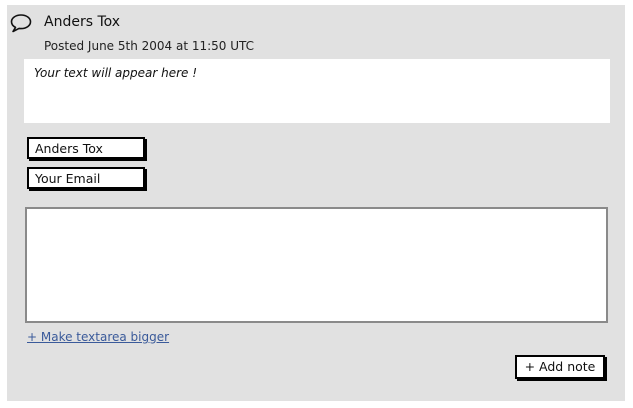 This screenshot has width=633, height=408. Describe the element at coordinates (149, 46) in the screenshot. I see `posted-timestamp: Posted June 5th 2004 at 11:50 UTC` at that location.